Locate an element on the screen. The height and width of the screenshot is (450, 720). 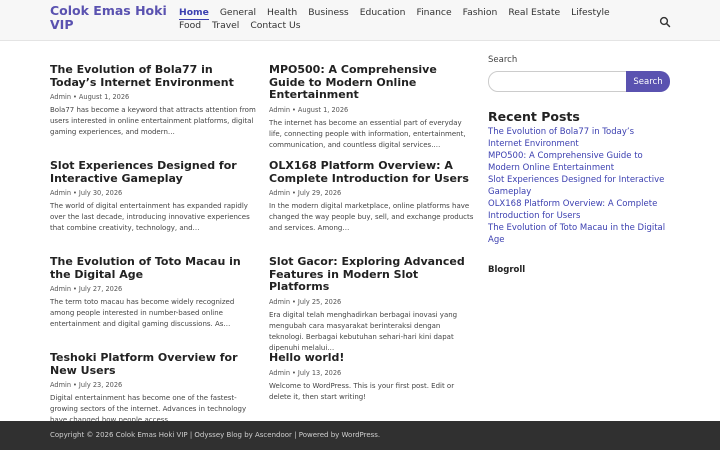
site-title: Colok Emas Hoki VIP is located at coordinates (110, 18).